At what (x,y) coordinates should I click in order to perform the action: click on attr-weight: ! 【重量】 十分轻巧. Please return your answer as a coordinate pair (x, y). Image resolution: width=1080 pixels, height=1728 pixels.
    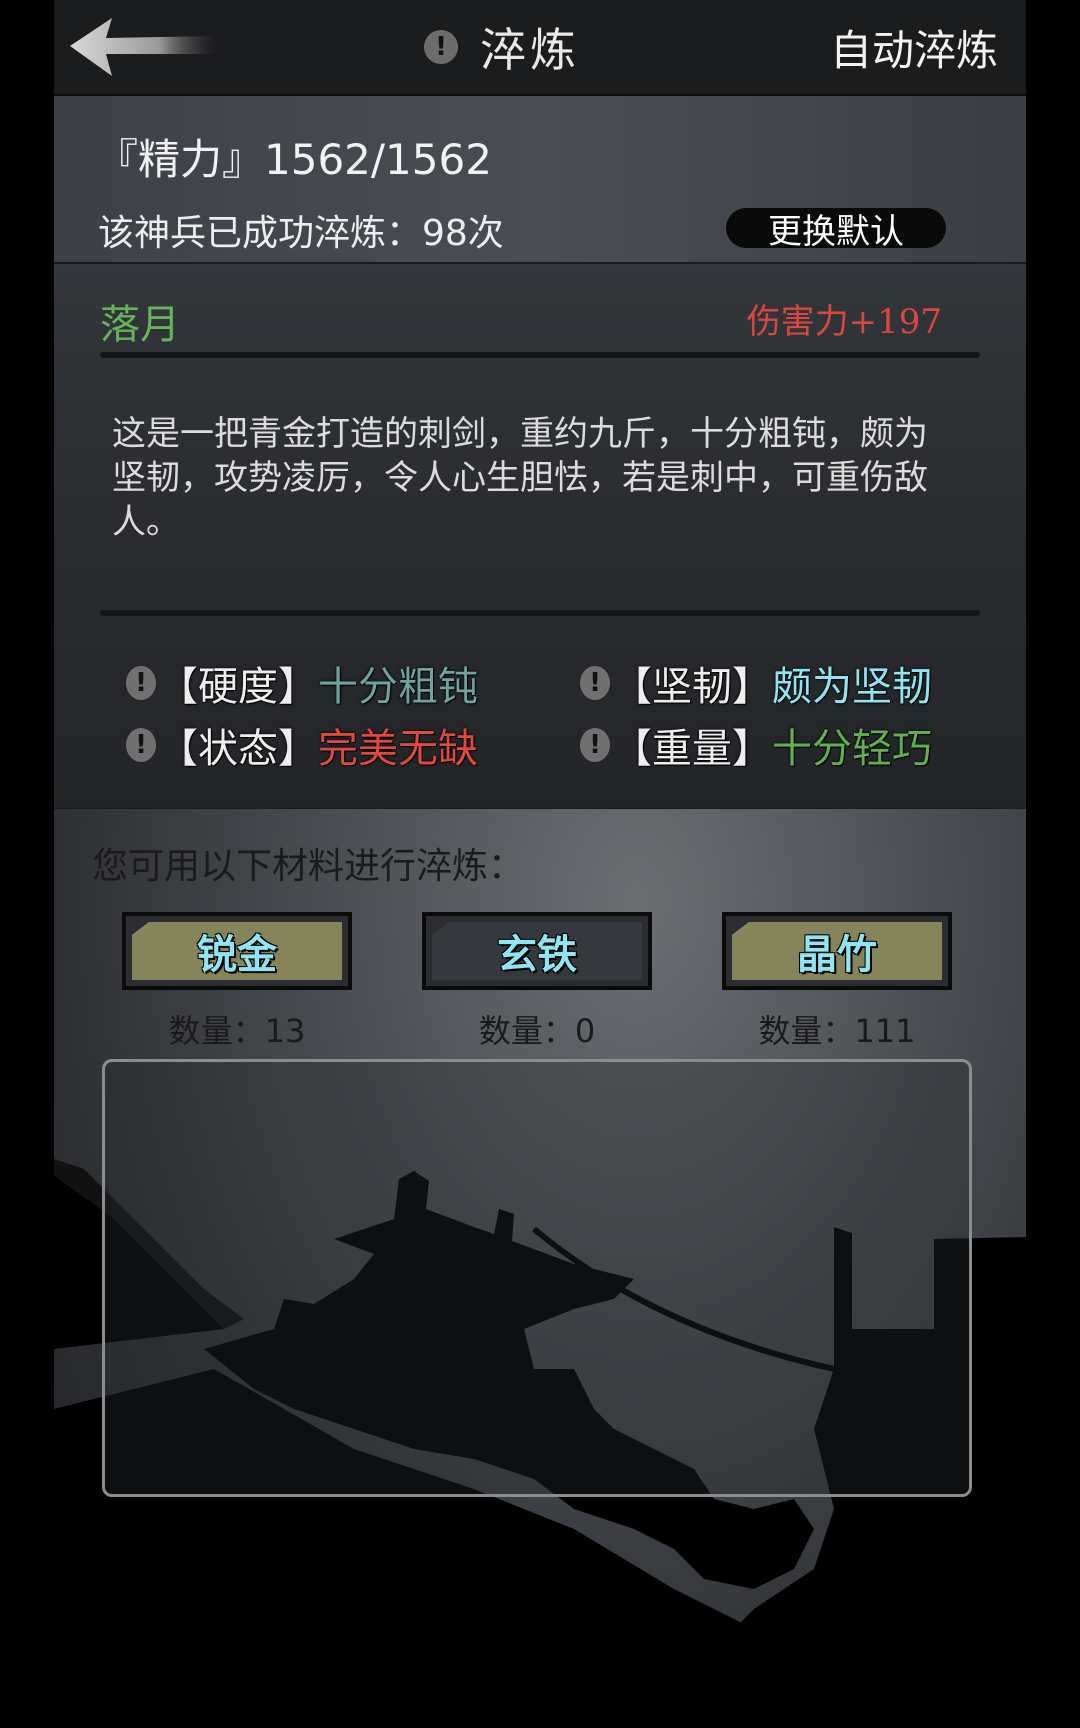
    Looking at the image, I should click on (756, 745).